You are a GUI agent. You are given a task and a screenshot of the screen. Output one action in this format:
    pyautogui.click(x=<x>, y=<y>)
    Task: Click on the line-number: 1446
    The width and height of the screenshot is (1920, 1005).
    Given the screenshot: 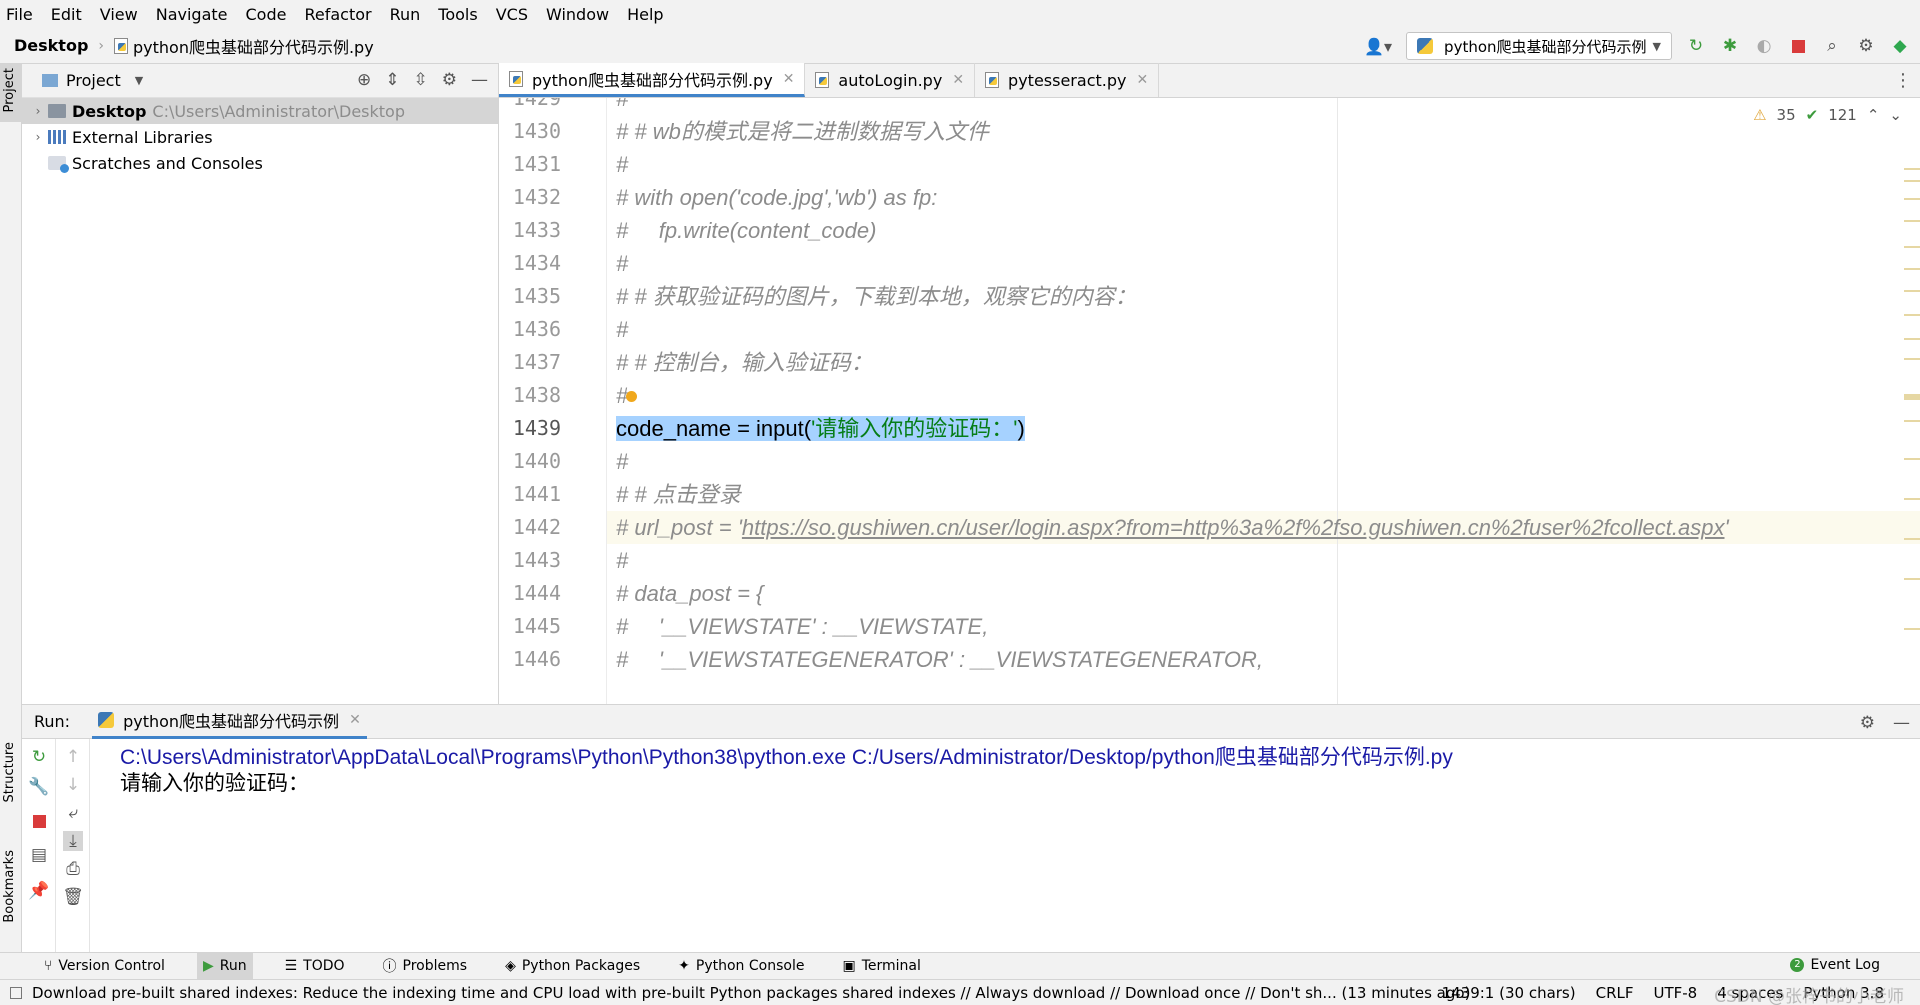 What is the action you would take?
    pyautogui.click(x=536, y=659)
    